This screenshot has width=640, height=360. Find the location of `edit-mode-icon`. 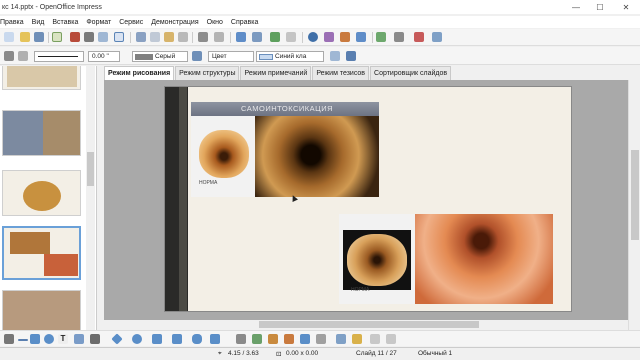

edit-mode-icon is located at coordinates (57, 37).